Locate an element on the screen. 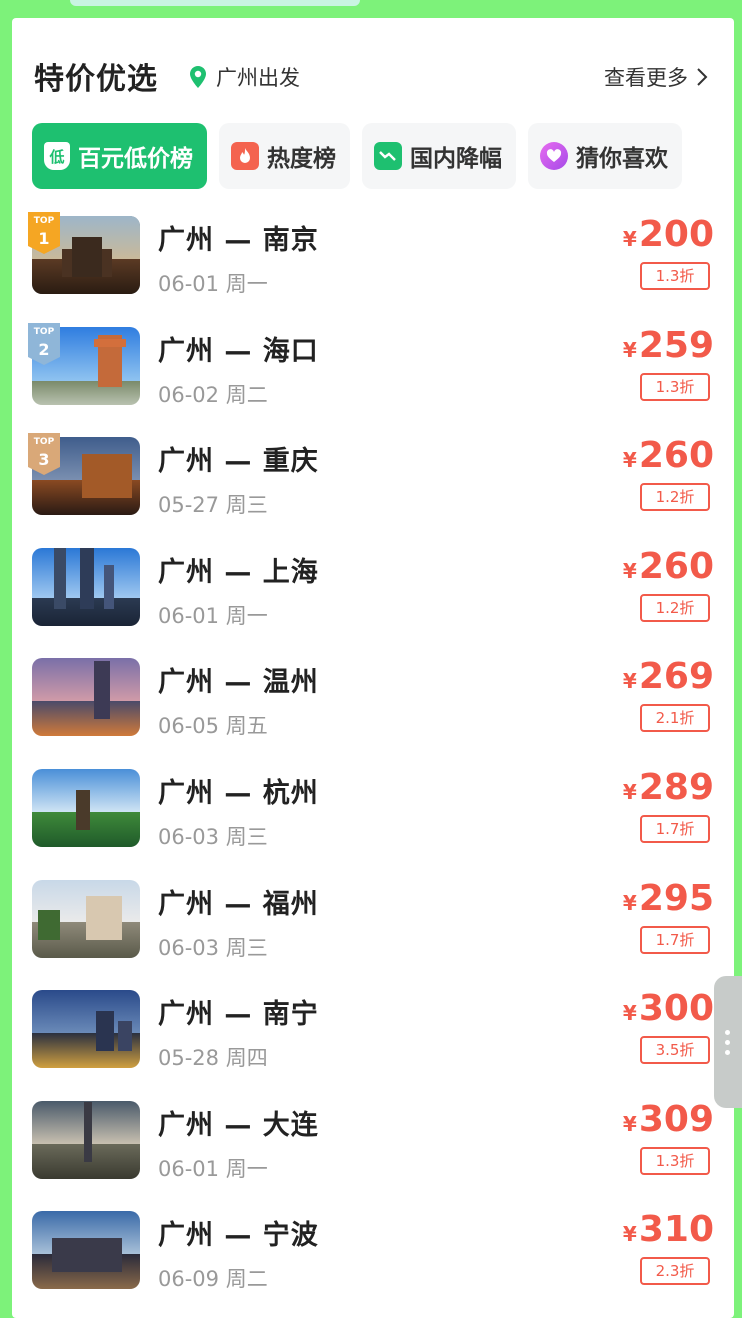 The height and width of the screenshot is (1318, 742). heart-icon is located at coordinates (554, 156).